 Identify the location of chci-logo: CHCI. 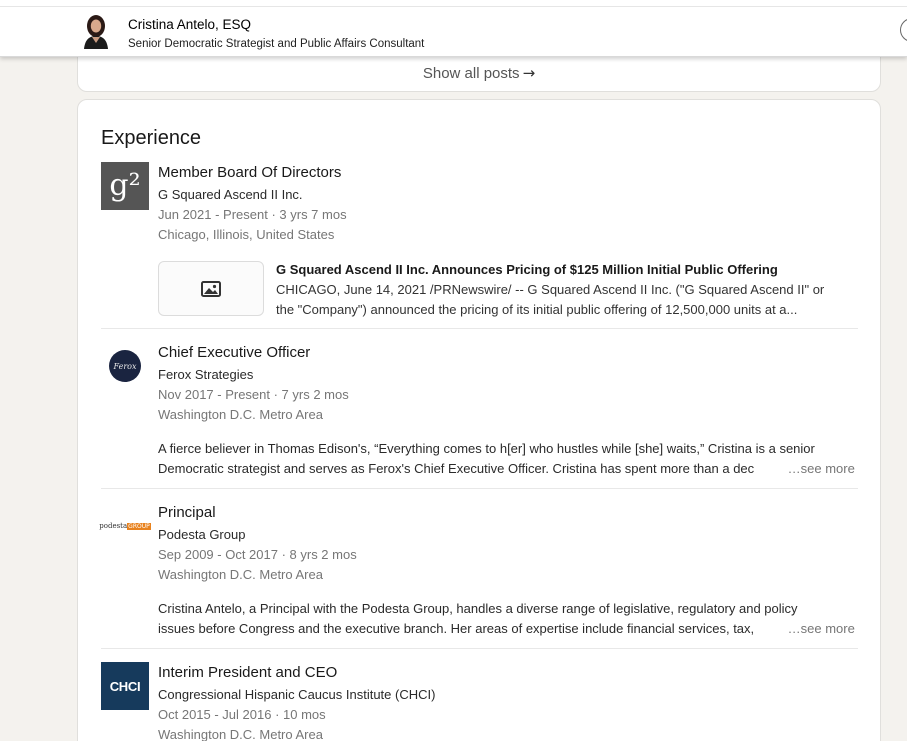
(125, 686).